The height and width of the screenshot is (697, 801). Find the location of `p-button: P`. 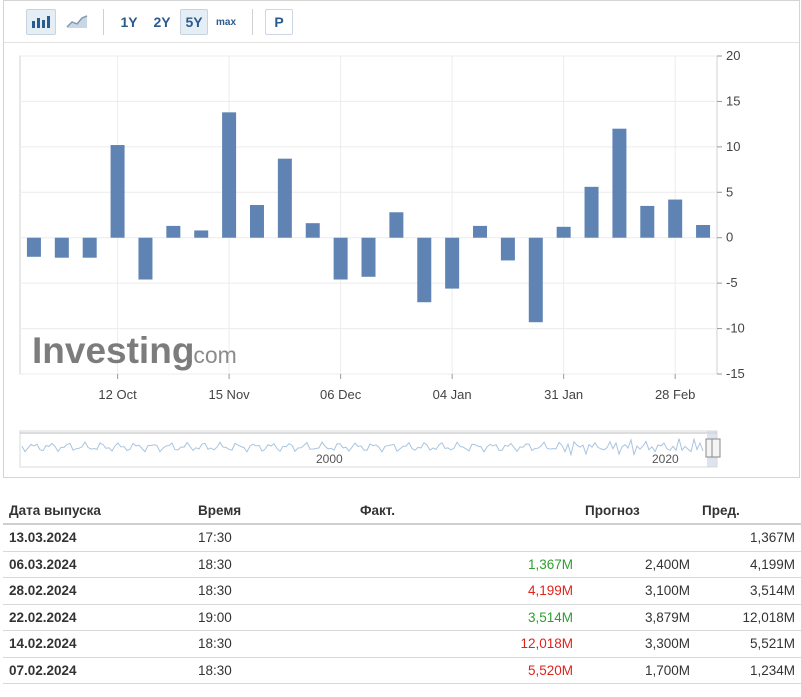

p-button: P is located at coordinates (279, 22).